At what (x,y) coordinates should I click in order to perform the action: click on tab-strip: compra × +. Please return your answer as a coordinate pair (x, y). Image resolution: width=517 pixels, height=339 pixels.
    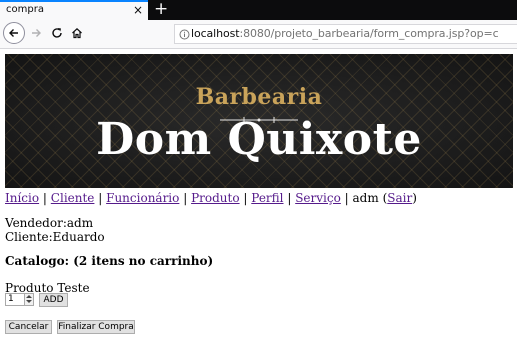
    Looking at the image, I should click on (258, 10).